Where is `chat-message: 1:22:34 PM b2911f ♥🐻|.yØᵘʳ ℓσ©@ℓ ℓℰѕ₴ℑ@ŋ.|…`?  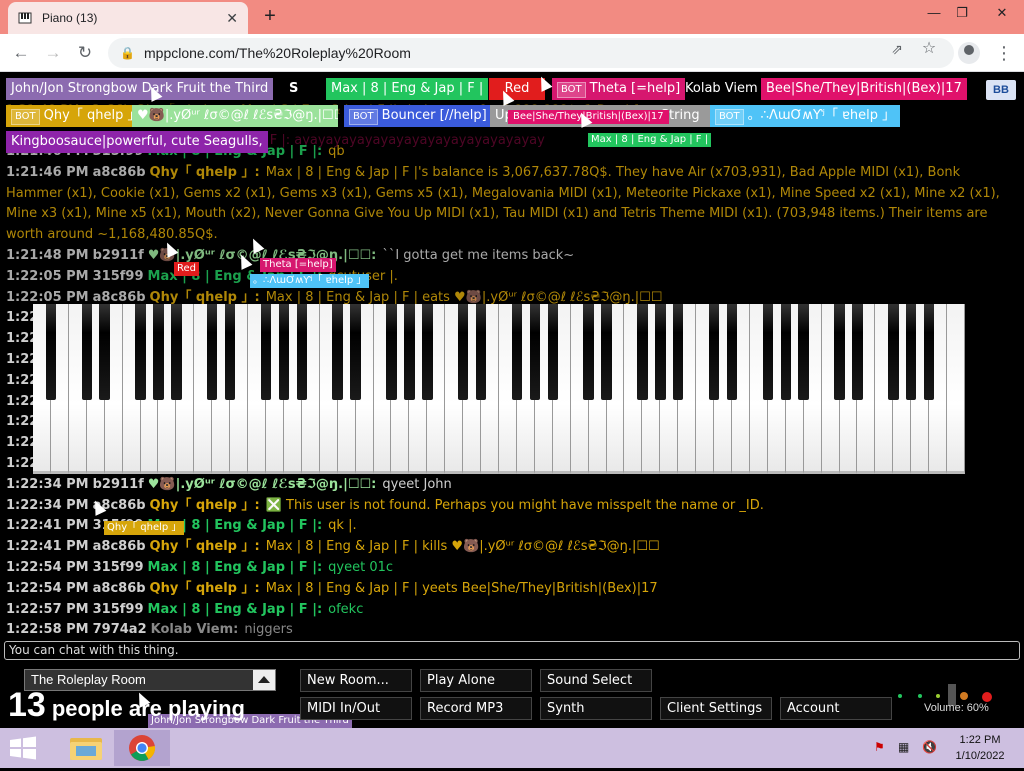 chat-message: 1:22:34 PM b2911f ♥🐻|.yØᵘʳ ℓσ©@ℓ ℓℰѕ₴ℑ@ŋ.|… is located at coordinates (511, 485).